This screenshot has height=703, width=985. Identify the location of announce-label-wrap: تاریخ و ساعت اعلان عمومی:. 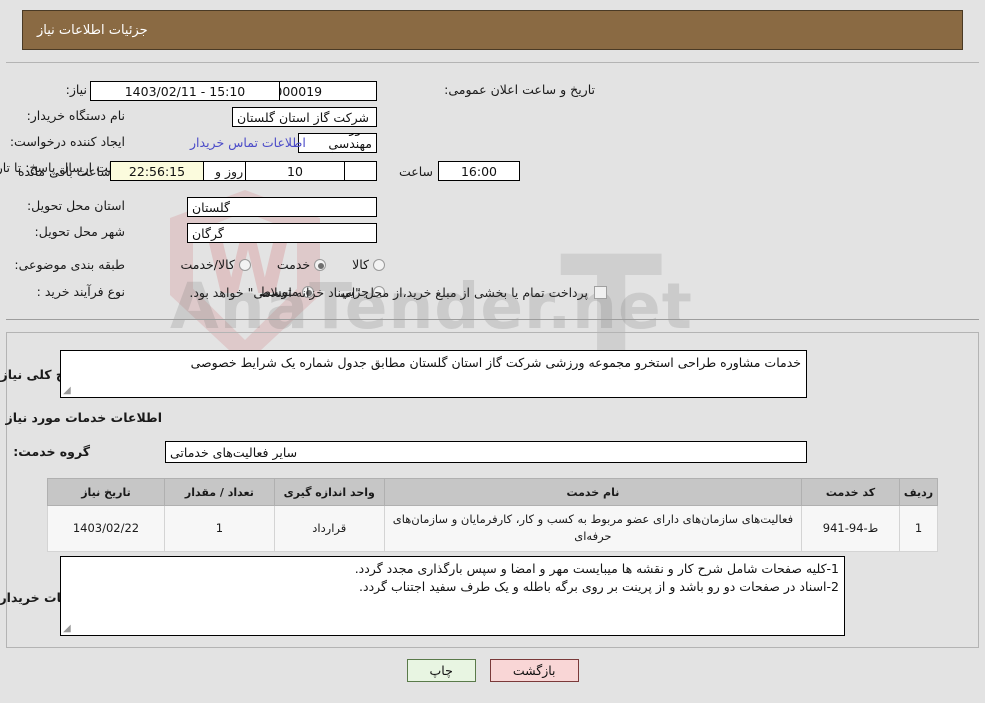
(519, 89).